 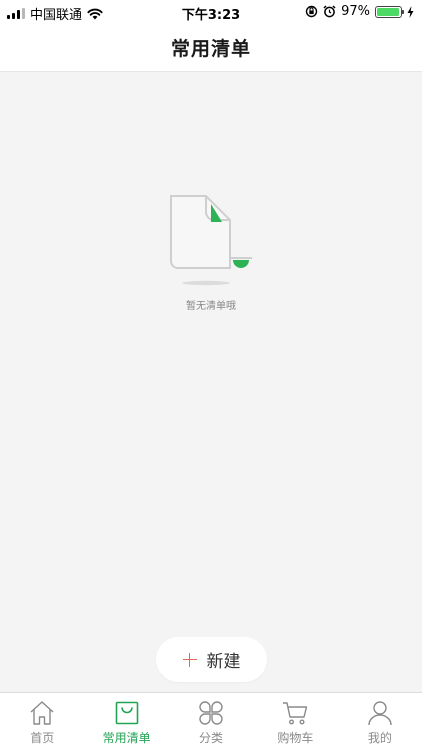 What do you see at coordinates (211, 306) in the screenshot?
I see `empty-state-message: 暂无清单哦` at bounding box center [211, 306].